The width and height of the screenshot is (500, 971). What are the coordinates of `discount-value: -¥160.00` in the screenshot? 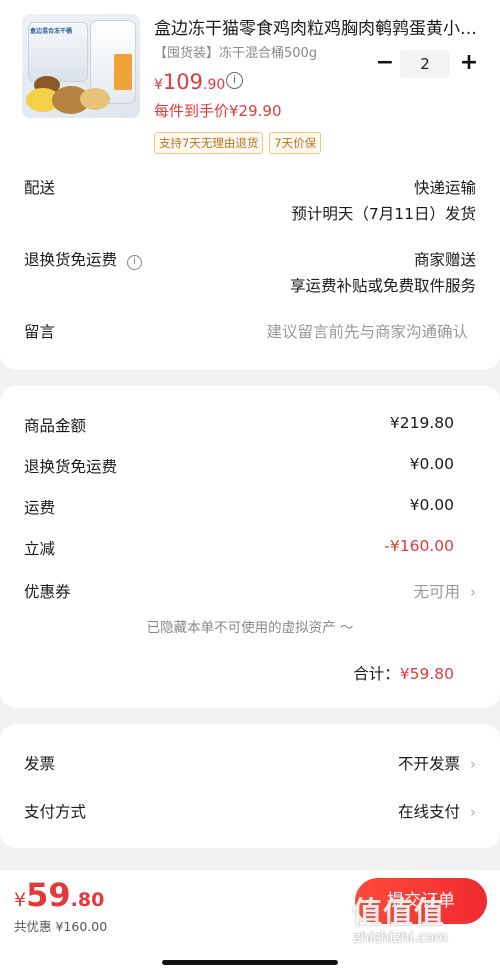 It's located at (419, 546).